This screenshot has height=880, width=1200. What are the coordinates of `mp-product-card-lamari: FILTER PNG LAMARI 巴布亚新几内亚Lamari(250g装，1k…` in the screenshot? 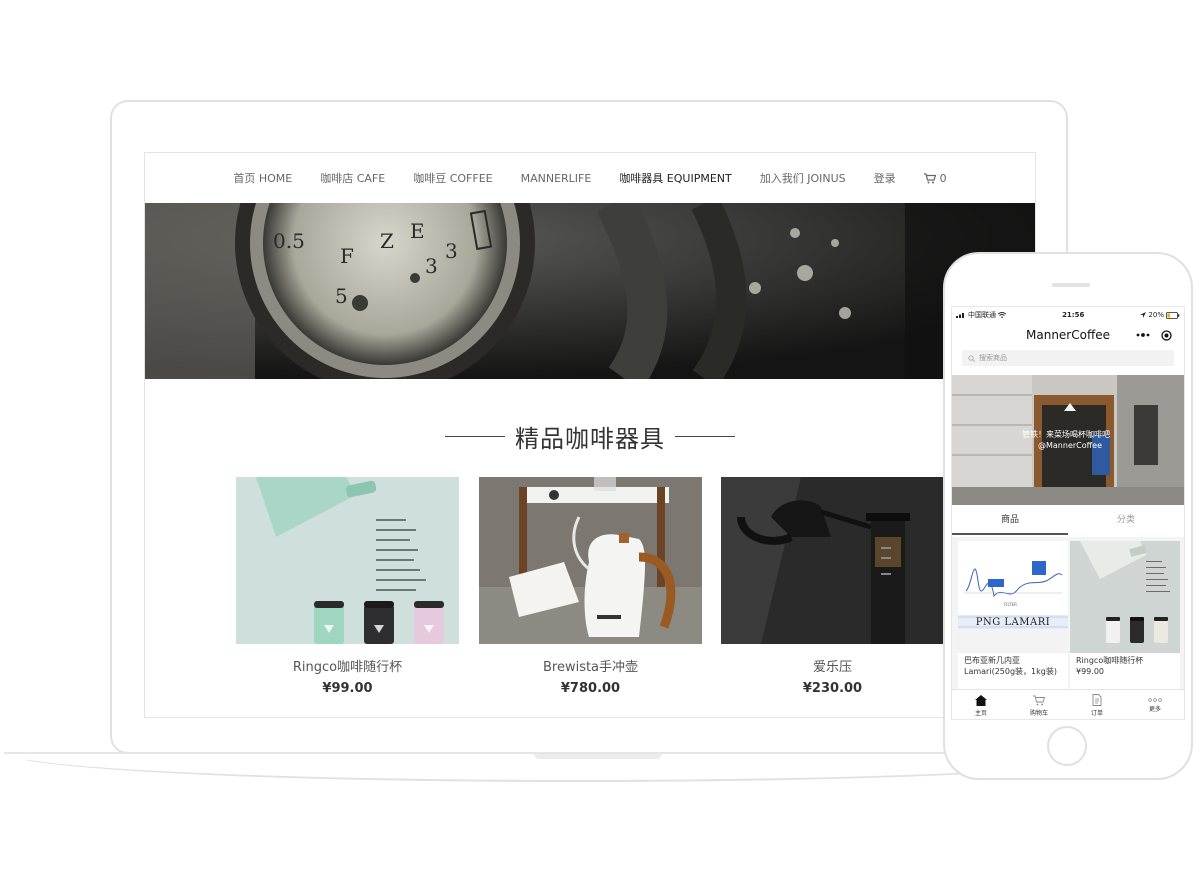 It's located at (1013, 615).